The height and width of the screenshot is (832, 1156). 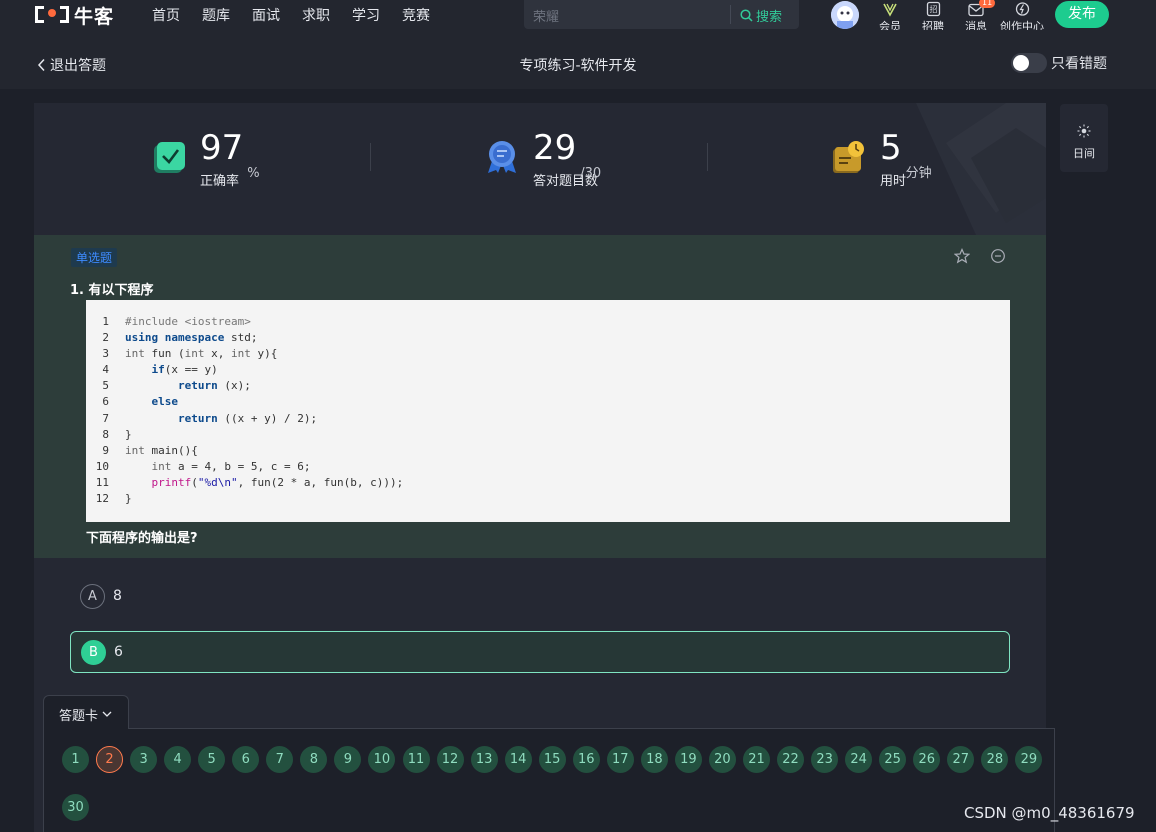 What do you see at coordinates (382, 759) in the screenshot?
I see `answer-card-item: 10` at bounding box center [382, 759].